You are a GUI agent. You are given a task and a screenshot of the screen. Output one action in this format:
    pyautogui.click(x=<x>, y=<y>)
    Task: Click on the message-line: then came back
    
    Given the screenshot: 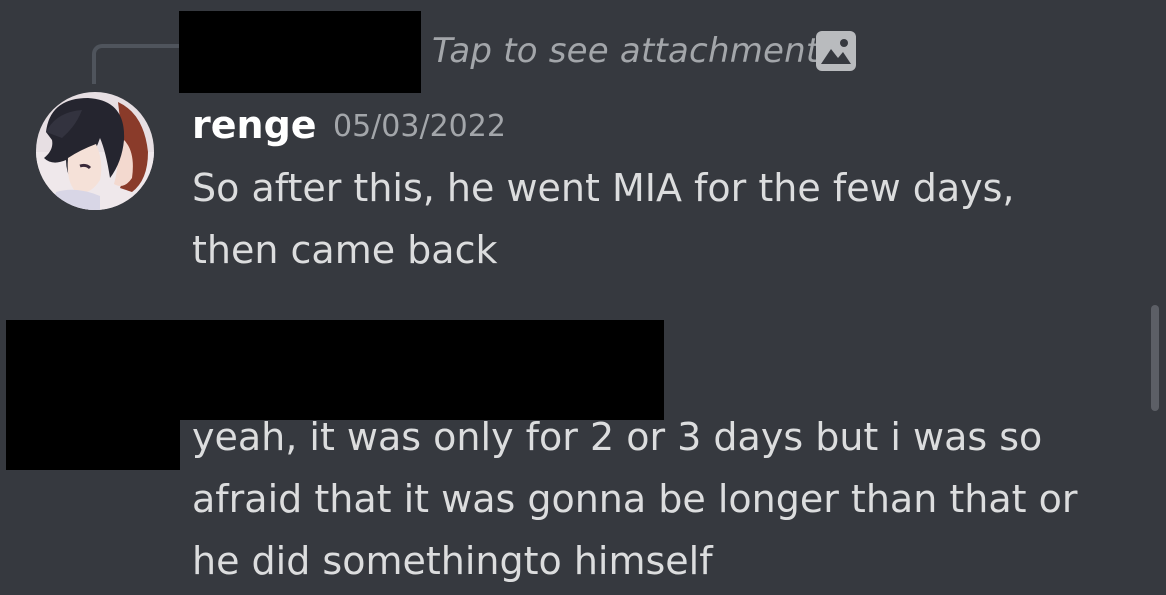 What is the action you would take?
    pyautogui.click(x=345, y=250)
    